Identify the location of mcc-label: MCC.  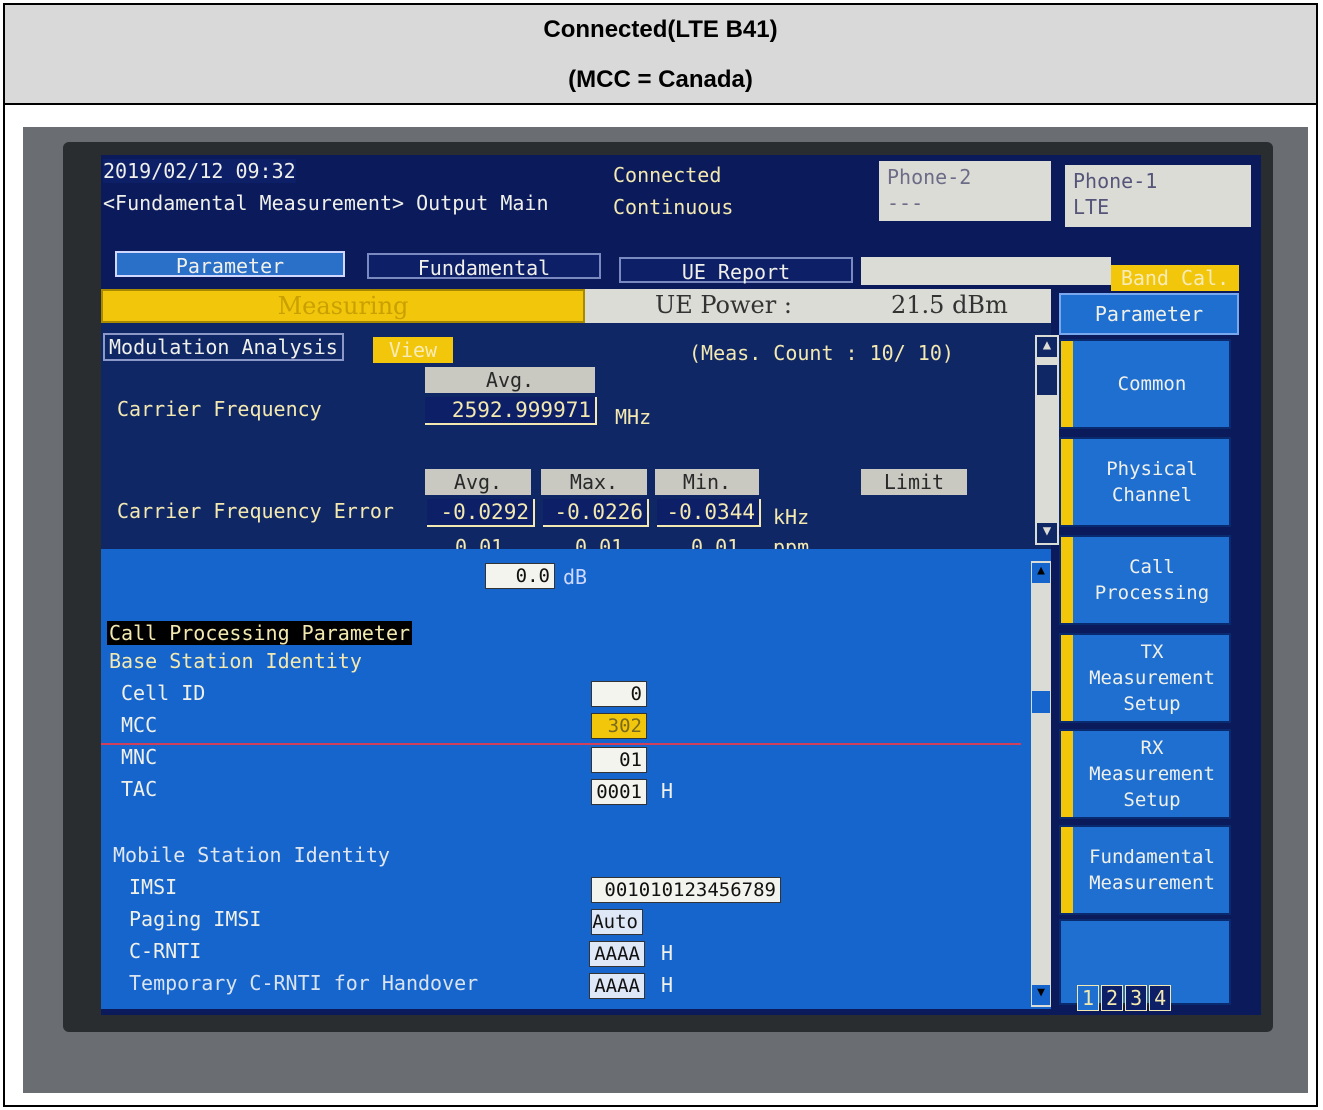
(139, 725).